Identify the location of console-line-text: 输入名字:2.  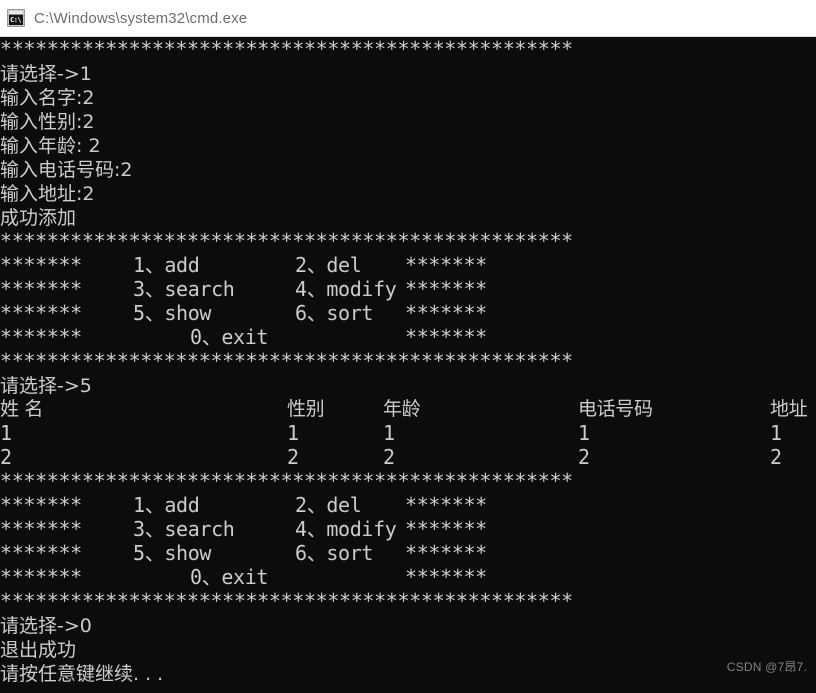
(47, 98).